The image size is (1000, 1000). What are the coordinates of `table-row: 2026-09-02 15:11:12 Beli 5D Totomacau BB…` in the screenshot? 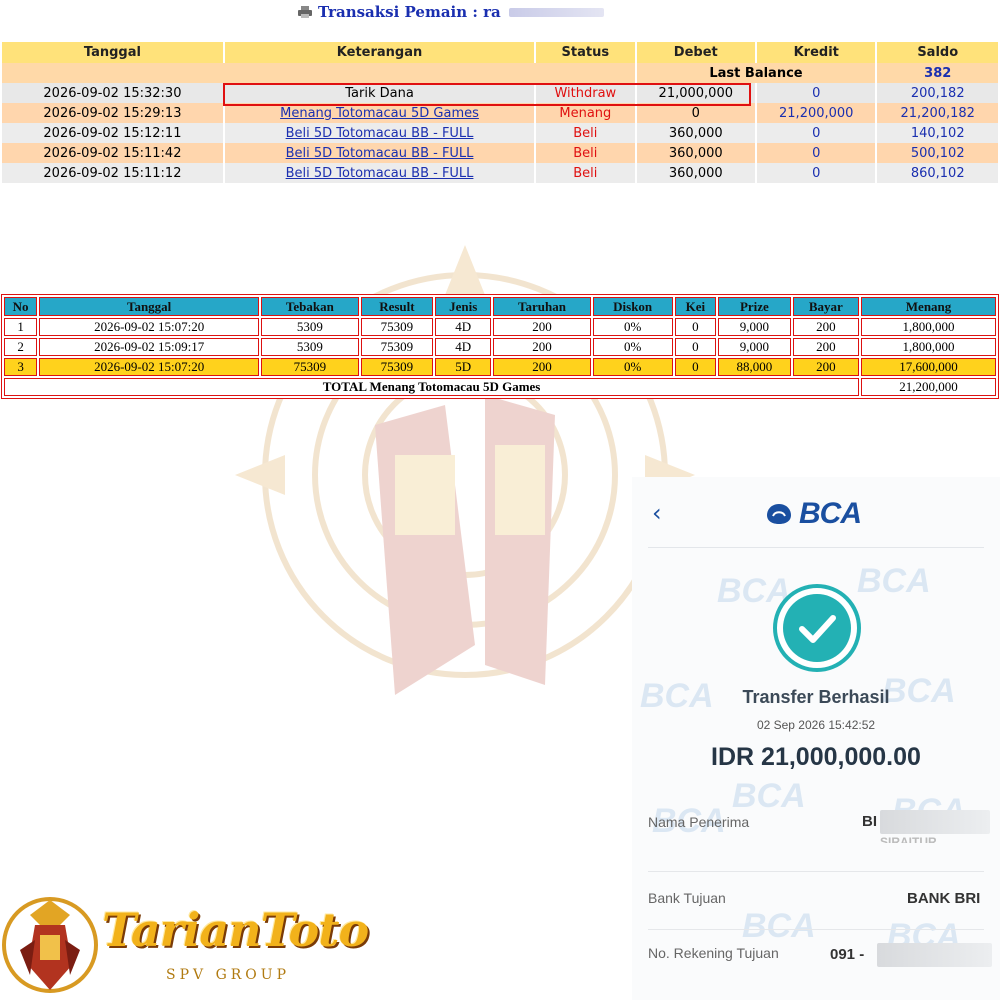 It's located at (500, 173).